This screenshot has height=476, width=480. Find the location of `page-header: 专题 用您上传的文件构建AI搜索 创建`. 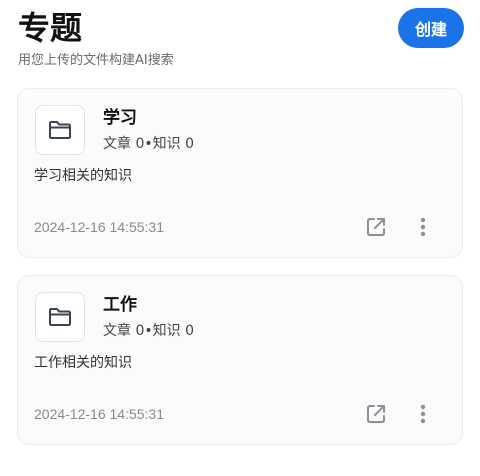

page-header: 专题 用您上传的文件构建AI搜索 创建 is located at coordinates (241, 40).